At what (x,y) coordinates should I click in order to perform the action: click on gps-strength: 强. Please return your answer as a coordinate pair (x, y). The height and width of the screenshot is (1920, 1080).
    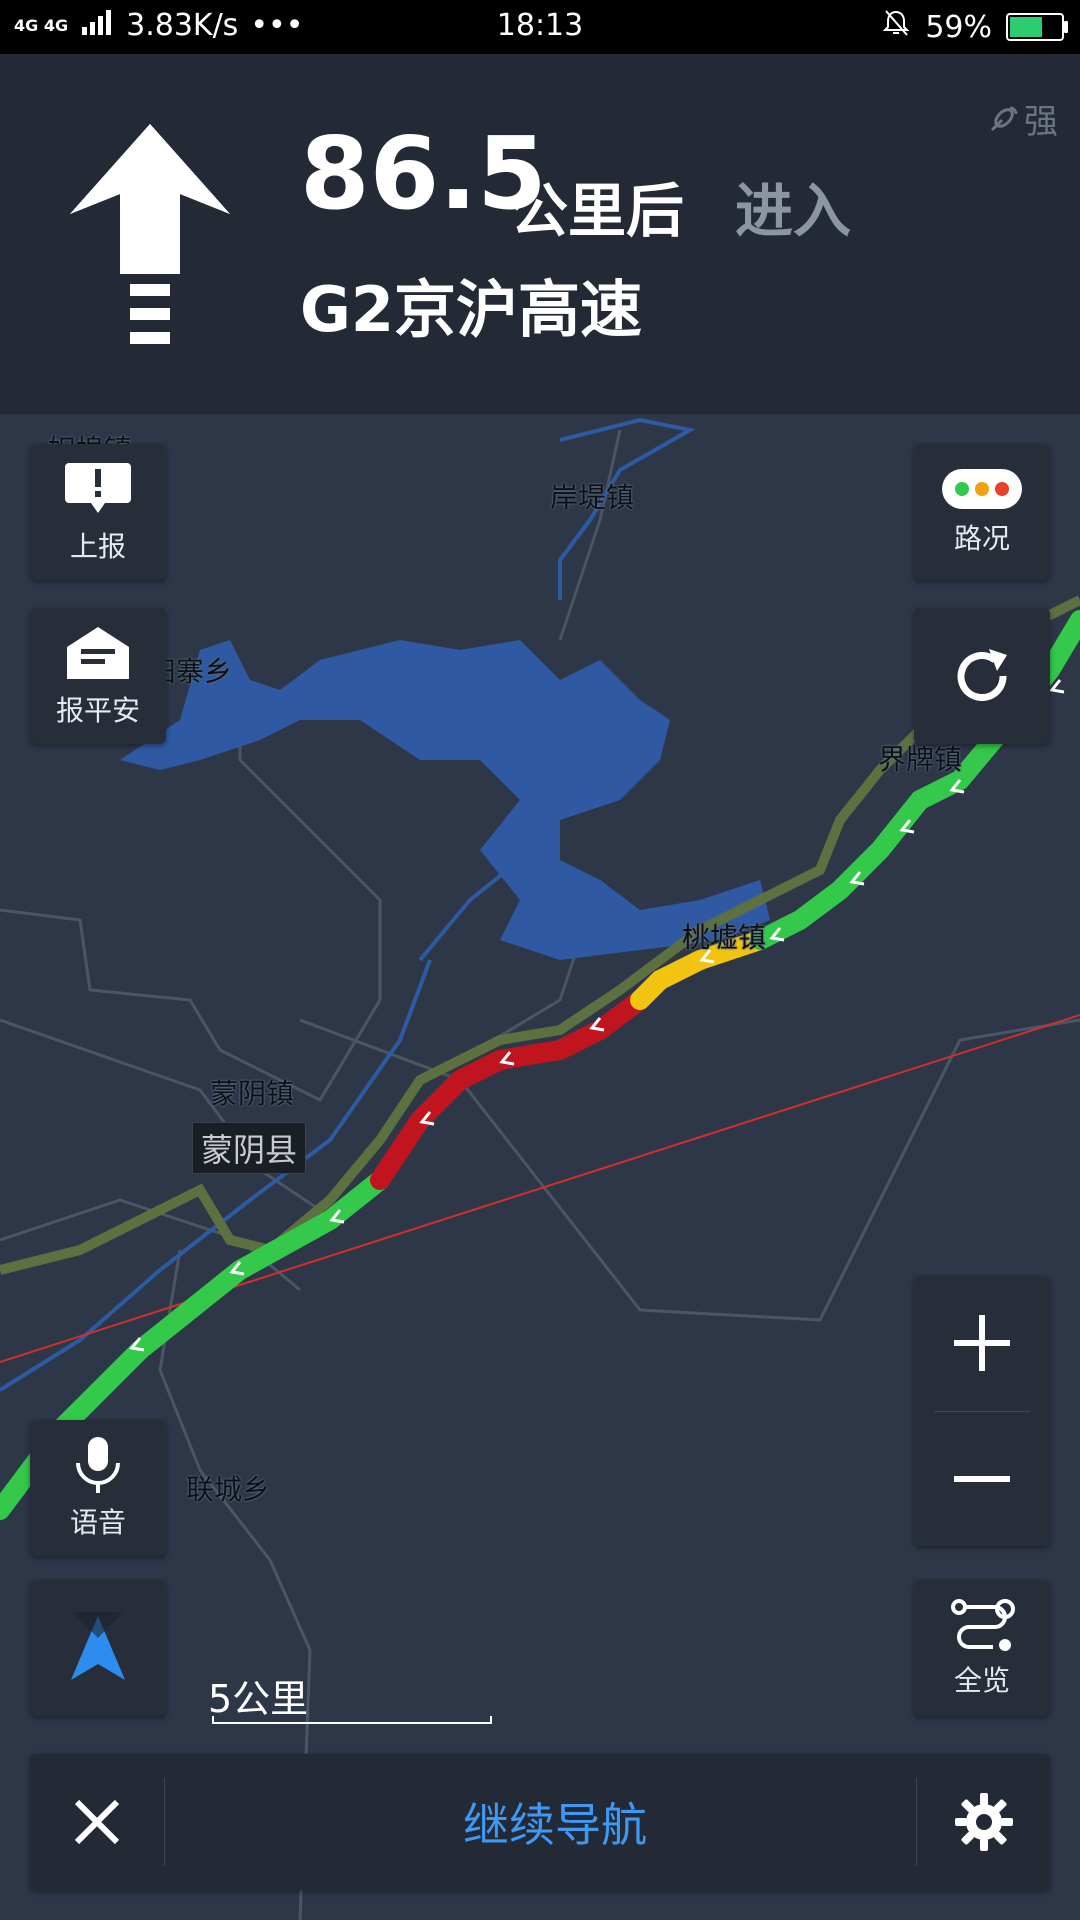
    Looking at the image, I should click on (1041, 122).